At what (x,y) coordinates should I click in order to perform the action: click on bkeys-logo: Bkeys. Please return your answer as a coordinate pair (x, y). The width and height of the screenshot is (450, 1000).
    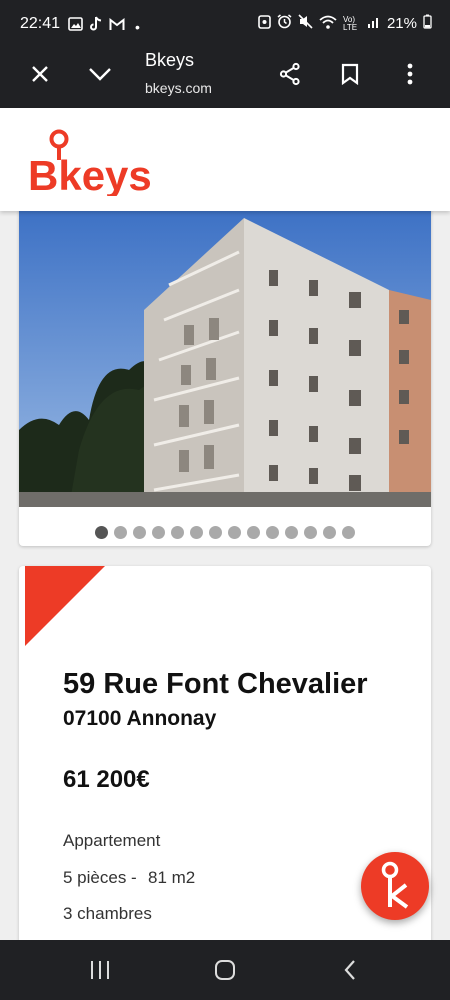
    Looking at the image, I should click on (90, 164).